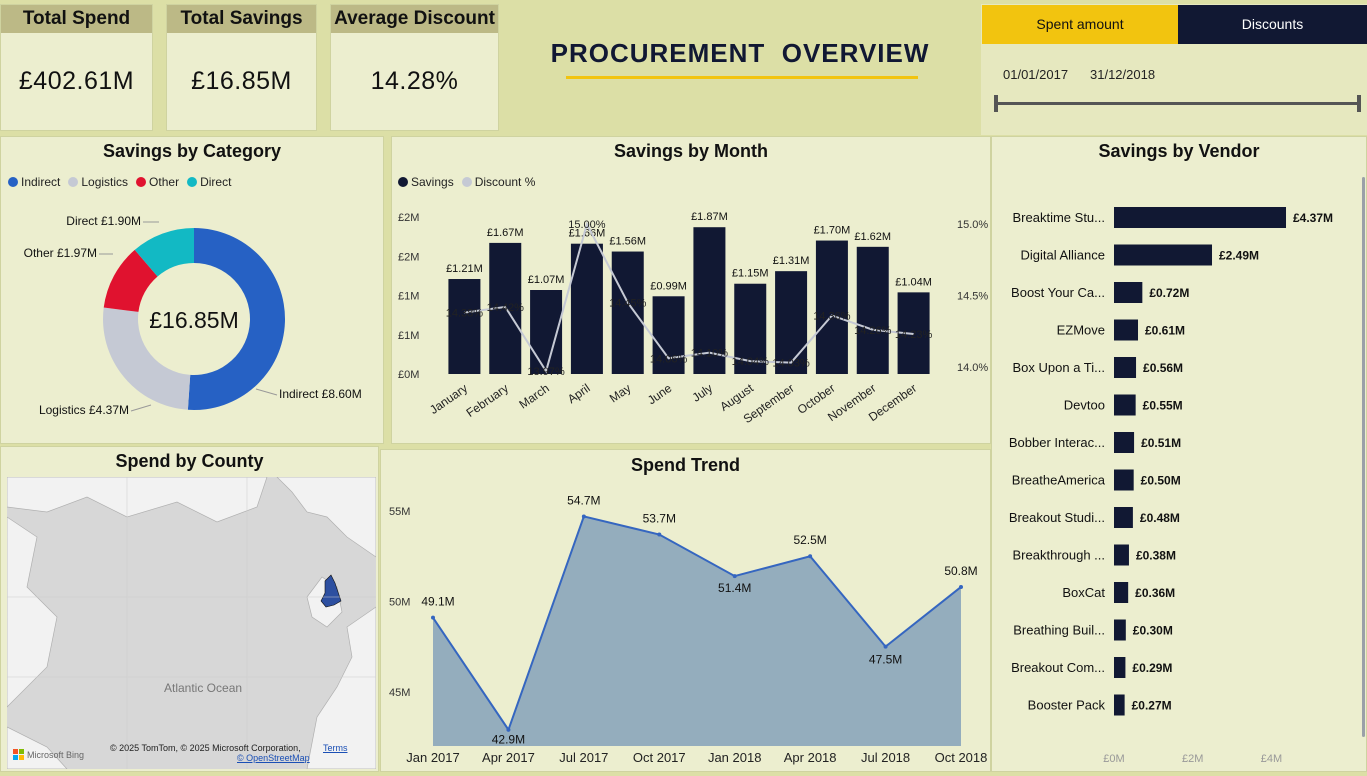 This screenshot has height=776, width=1367. I want to click on x-tick-label: Apr 2018, so click(810, 757).